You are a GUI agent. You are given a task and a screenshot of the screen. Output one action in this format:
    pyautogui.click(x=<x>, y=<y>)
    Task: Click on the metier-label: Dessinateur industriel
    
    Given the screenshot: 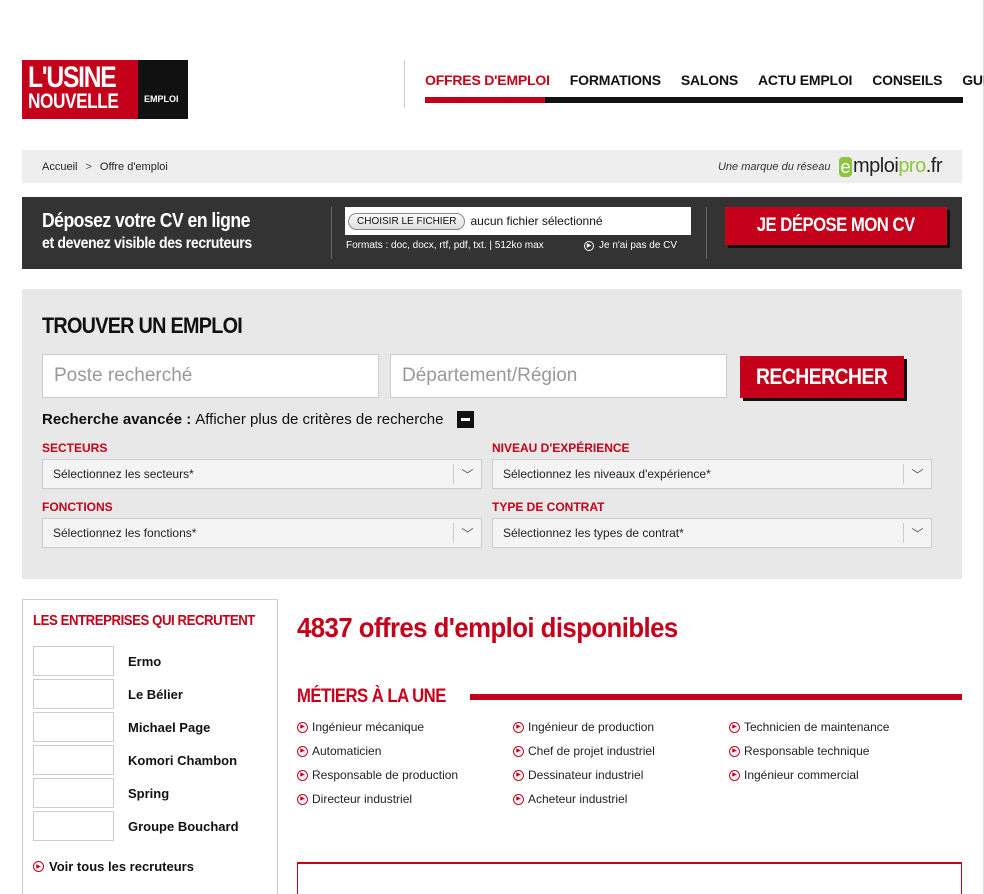 What is the action you would take?
    pyautogui.click(x=586, y=775)
    